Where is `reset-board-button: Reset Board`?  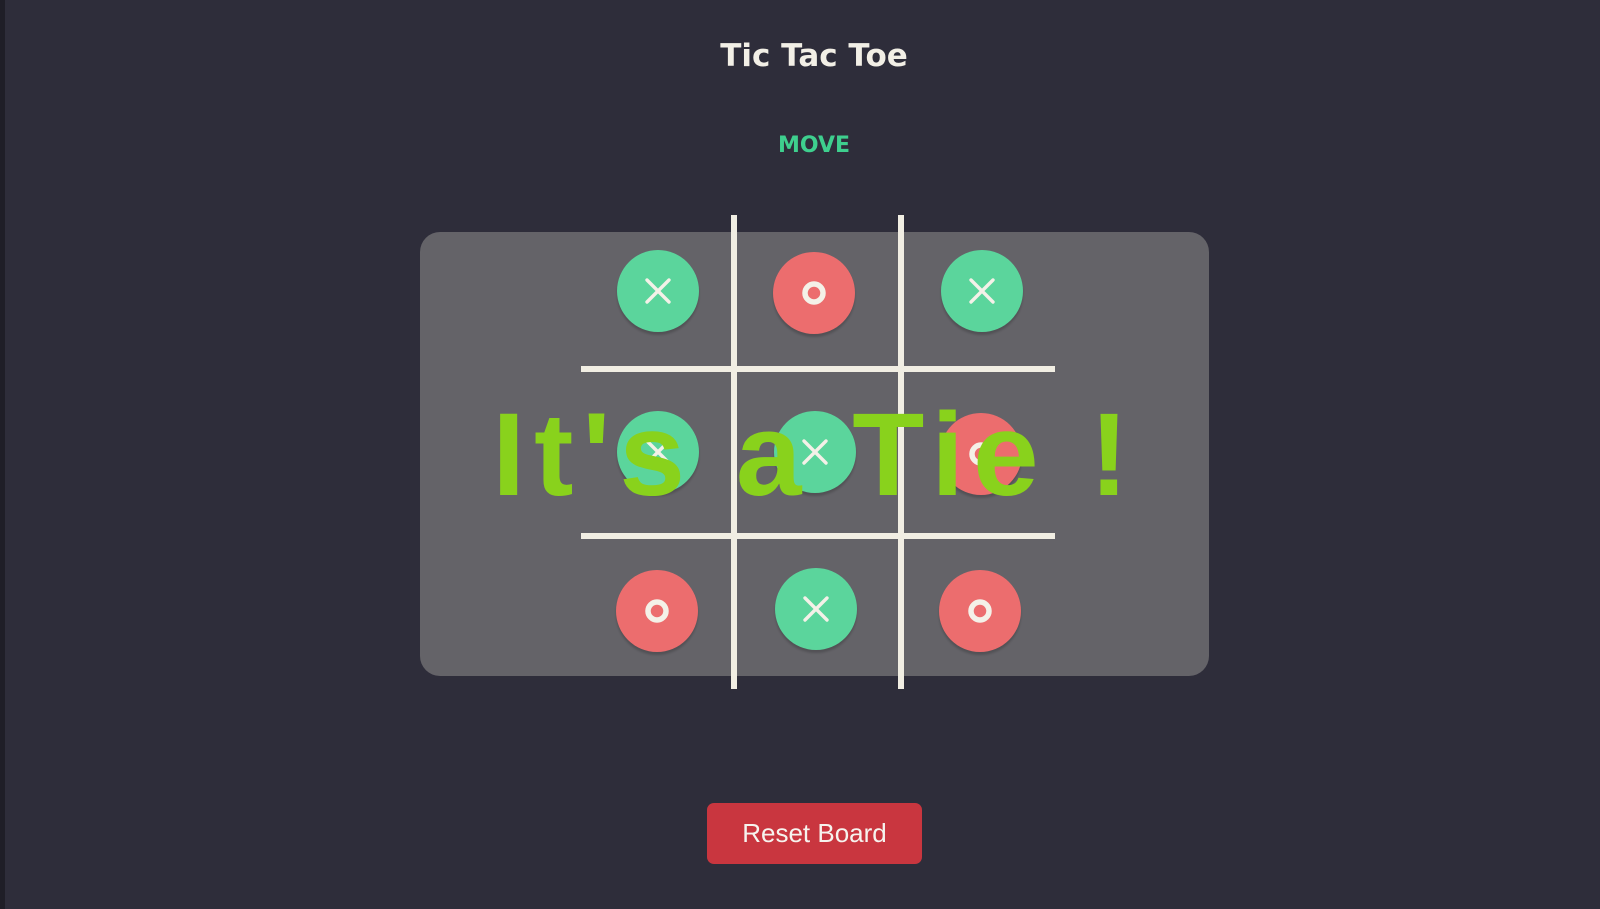
reset-board-button: Reset Board is located at coordinates (814, 833).